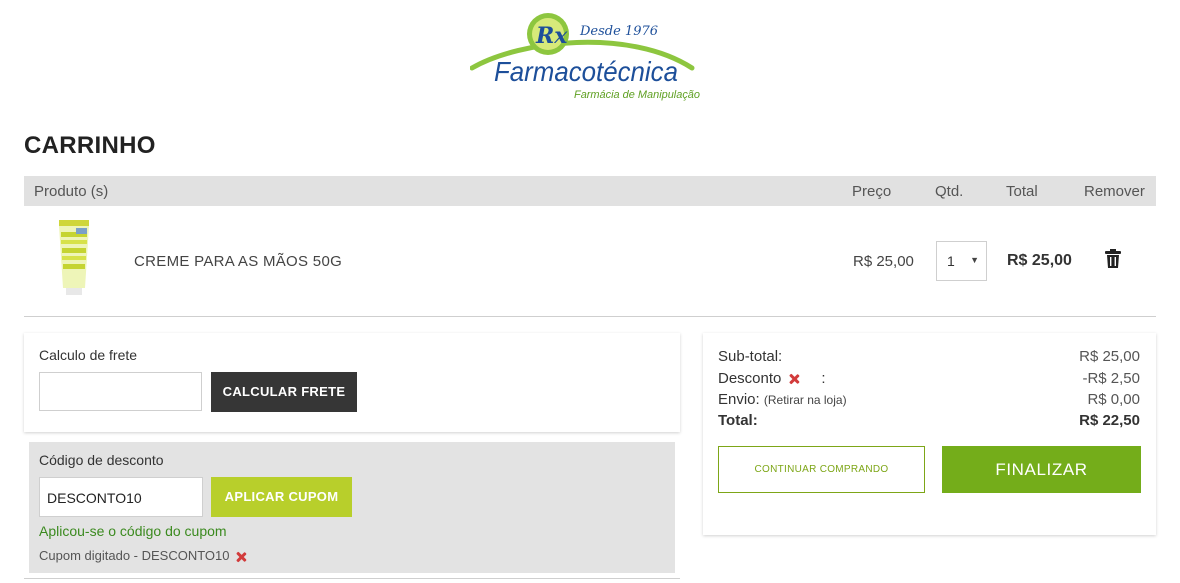 This screenshot has width=1180, height=583. What do you see at coordinates (823, 378) in the screenshot?
I see `discount-colon: :` at bounding box center [823, 378].